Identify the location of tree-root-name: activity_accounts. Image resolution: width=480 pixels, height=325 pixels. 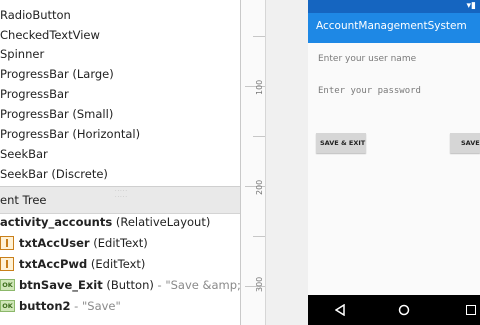
(56, 222).